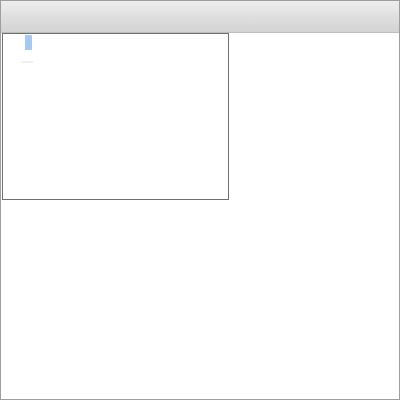 The image size is (400, 400). Describe the element at coordinates (28, 42) in the screenshot. I see `text-selection-highlight` at that location.